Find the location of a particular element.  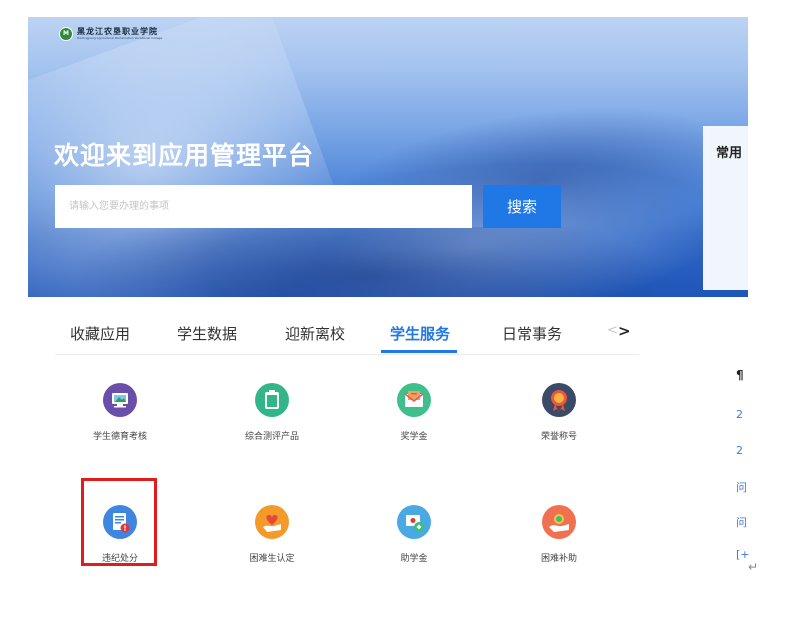

card-icon is located at coordinates (414, 522).